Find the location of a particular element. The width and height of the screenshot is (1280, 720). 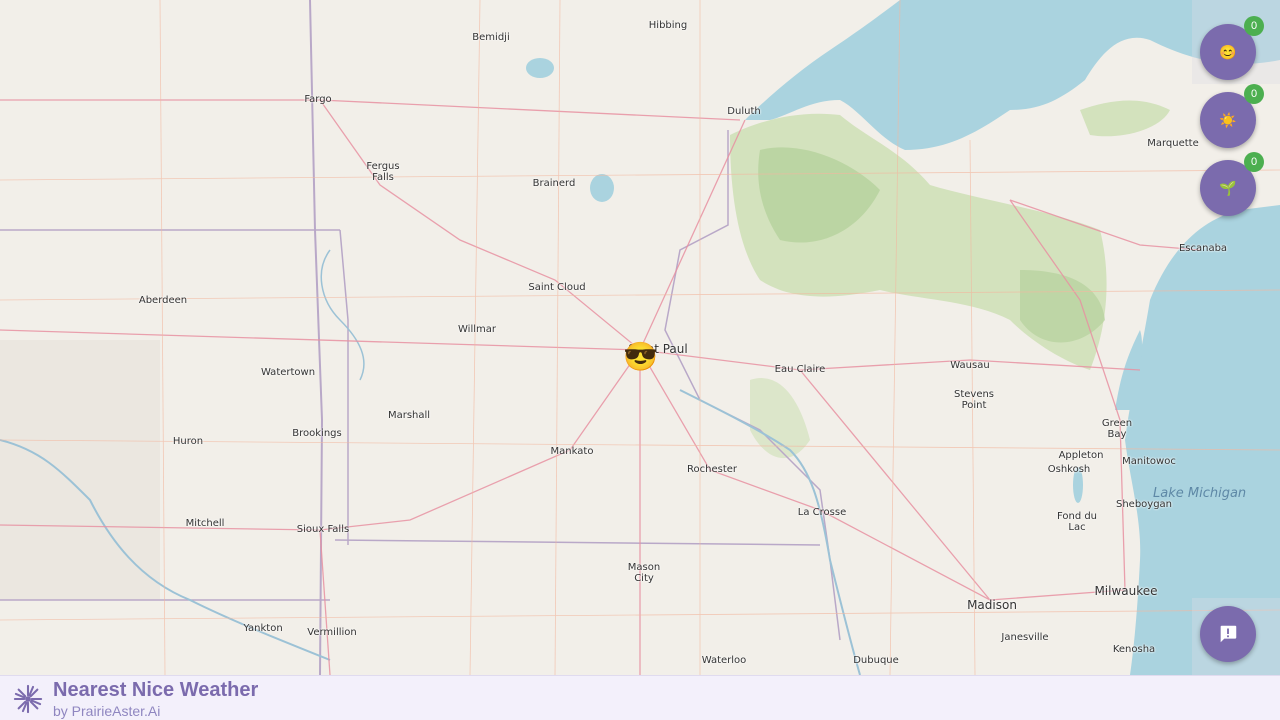

city-label-bemidji: Bemidji is located at coordinates (491, 37).